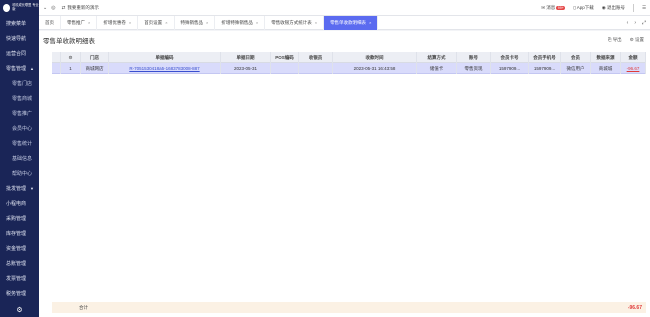 Image resolution: width=650 pixels, height=317 pixels. What do you see at coordinates (19, 38) in the screenshot?
I see `sidebar-item-quick-nav: 快速导航` at bounding box center [19, 38].